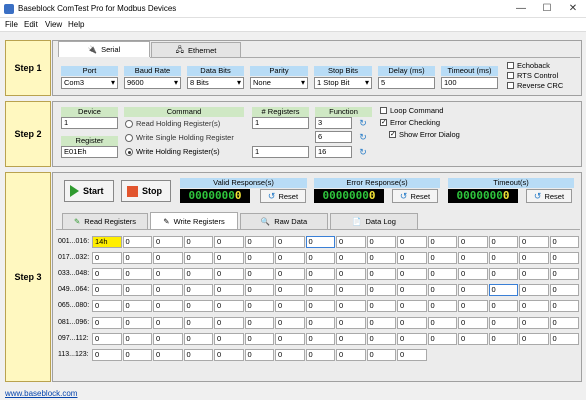  Describe the element at coordinates (196, 49) in the screenshot. I see `tab-ethernet: 🖧 Ethernet` at that location.